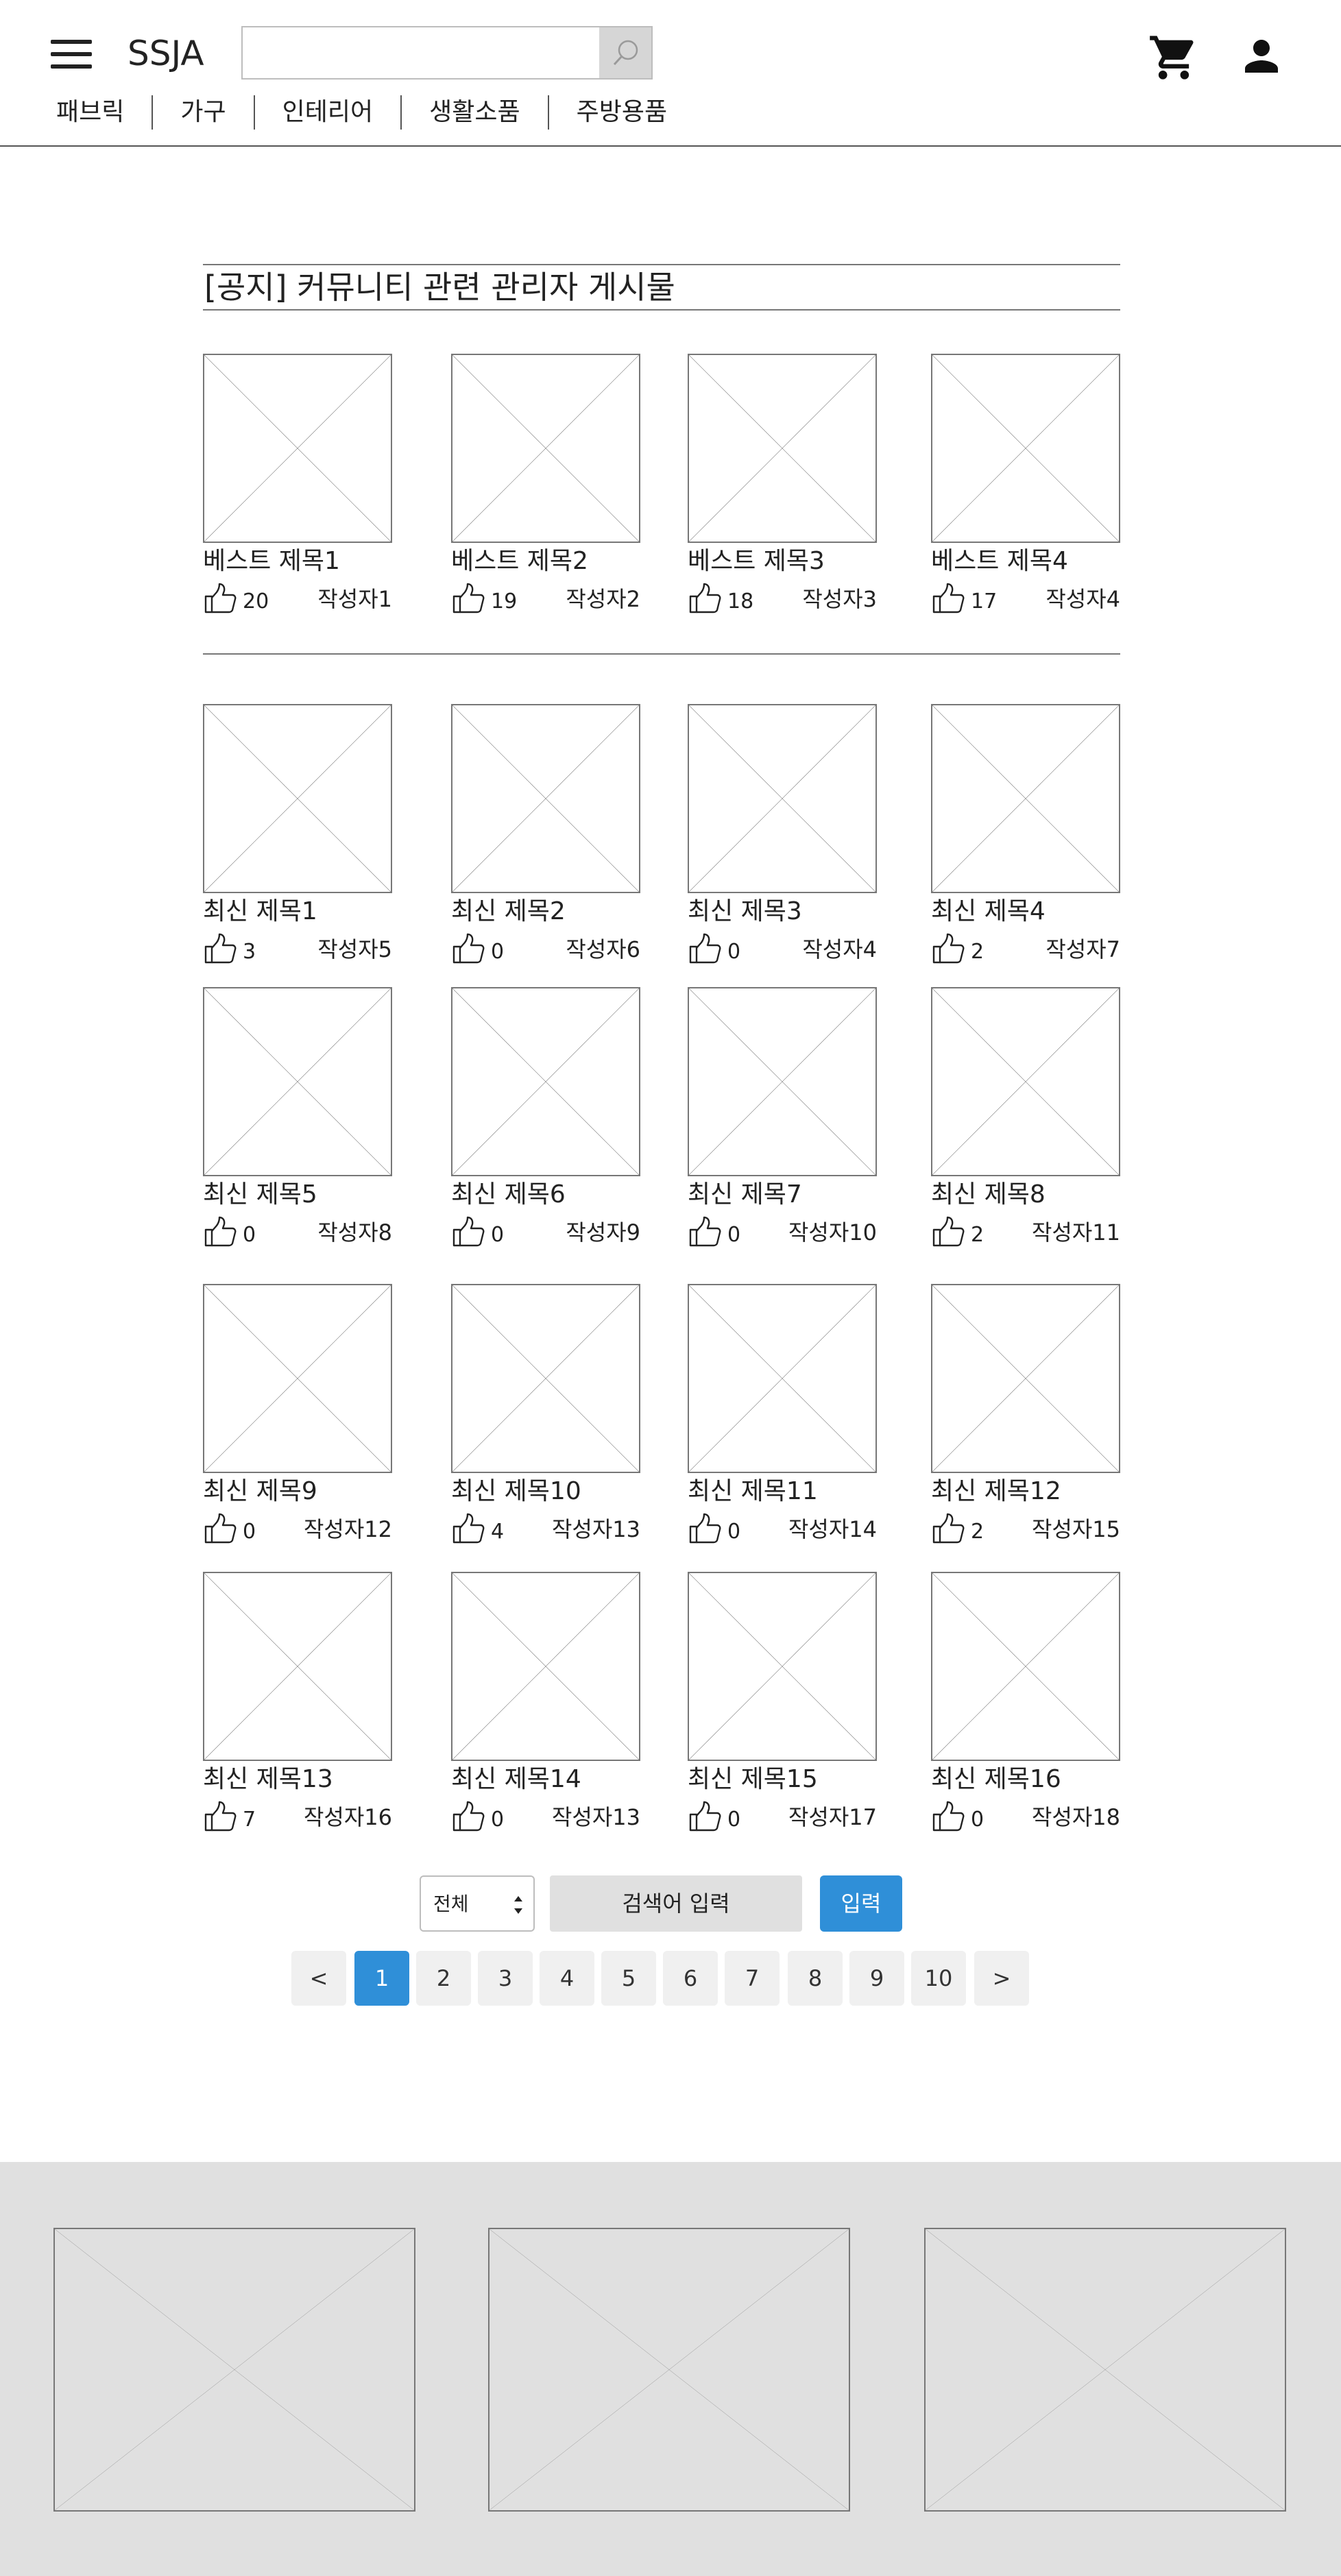  What do you see at coordinates (1002, 1978) in the screenshot?
I see `pagination-next: >` at bounding box center [1002, 1978].